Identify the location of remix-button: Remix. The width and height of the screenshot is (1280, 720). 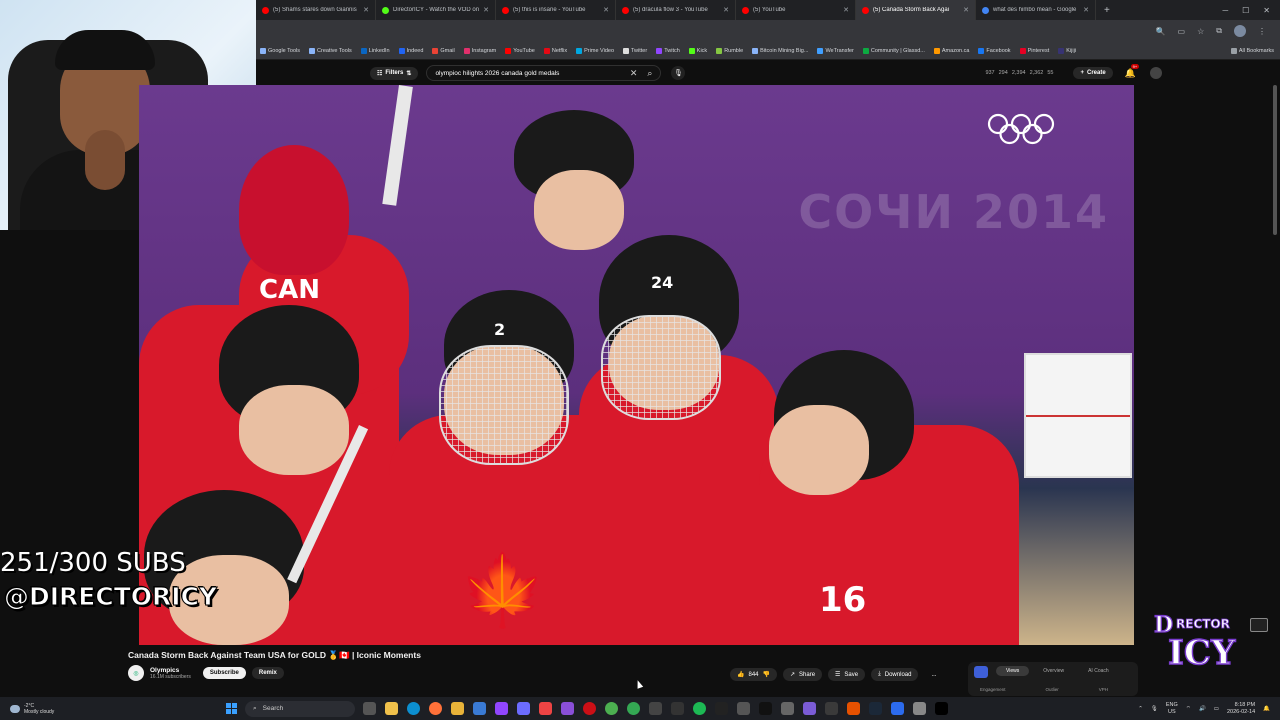
(267, 673).